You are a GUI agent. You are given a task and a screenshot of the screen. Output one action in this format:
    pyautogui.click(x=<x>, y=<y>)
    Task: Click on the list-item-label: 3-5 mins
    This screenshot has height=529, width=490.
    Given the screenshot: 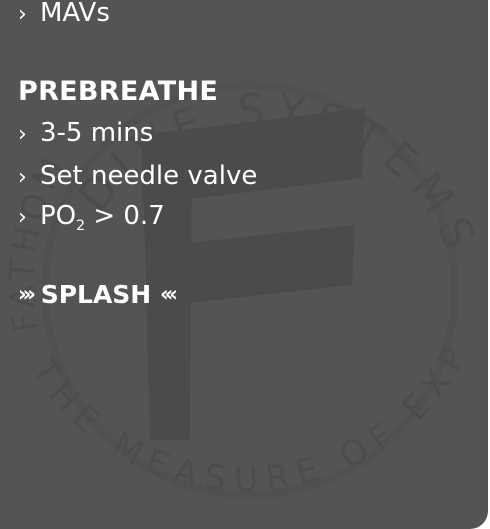 What is the action you would take?
    pyautogui.click(x=97, y=133)
    